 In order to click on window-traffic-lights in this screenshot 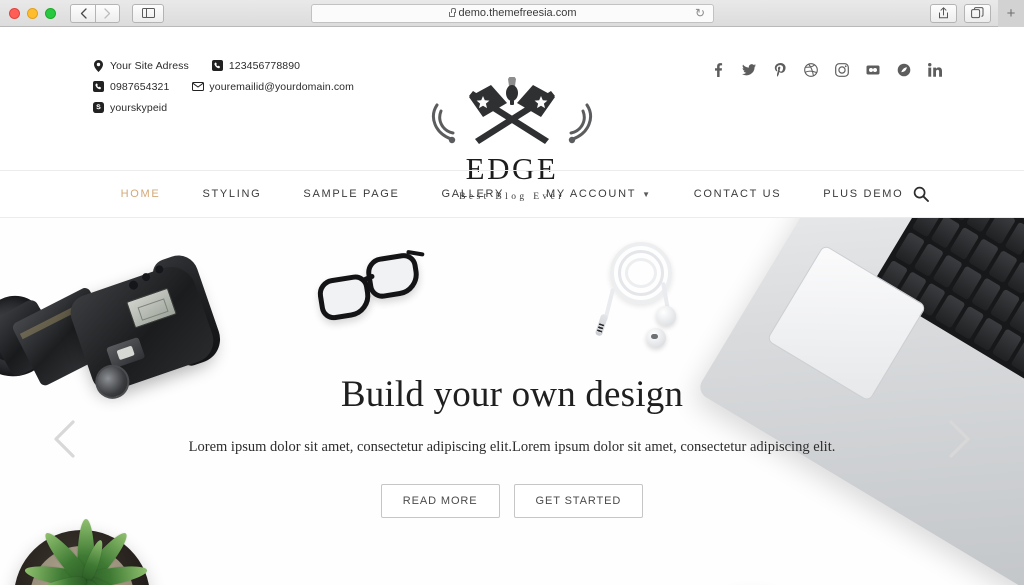, I will do `click(28, 13)`.